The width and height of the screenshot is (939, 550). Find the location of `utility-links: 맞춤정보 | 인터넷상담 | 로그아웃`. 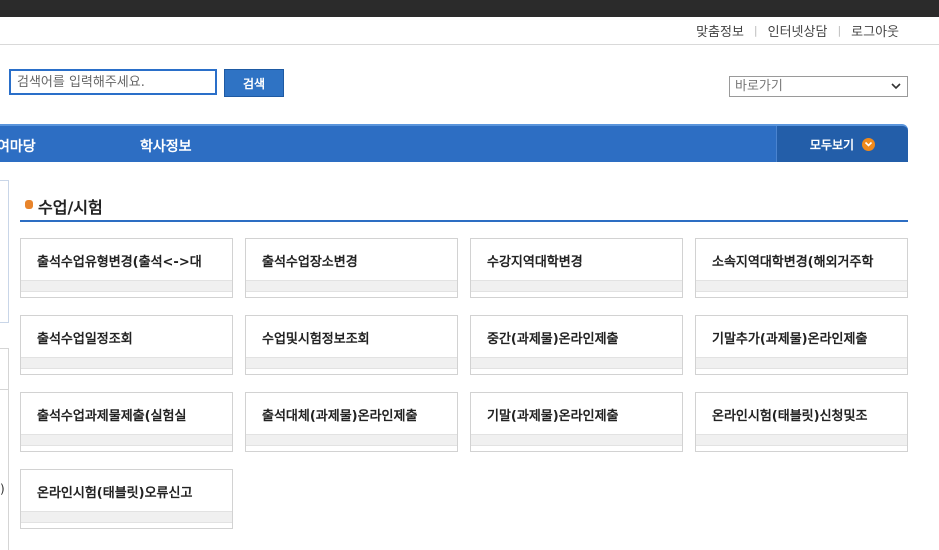

utility-links: 맞춤정보 | 인터넷상담 | 로그아웃 is located at coordinates (797, 30).